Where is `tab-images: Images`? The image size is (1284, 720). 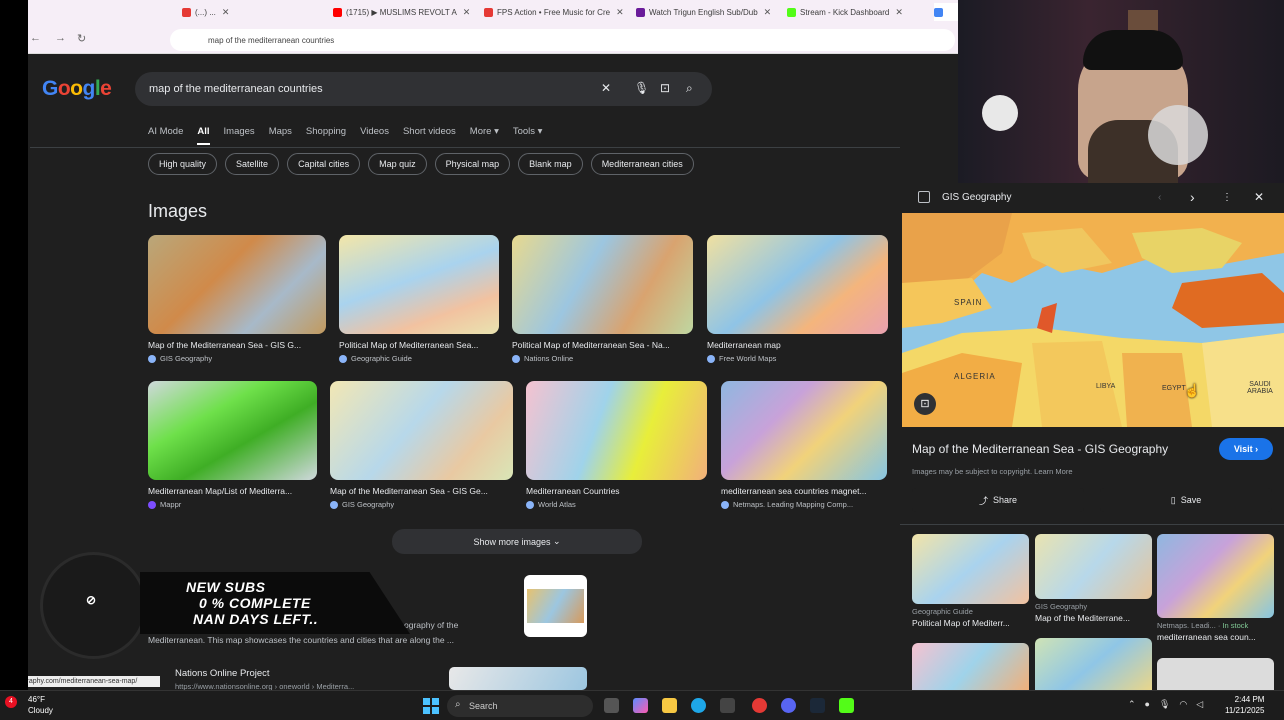 tab-images: Images is located at coordinates (239, 135).